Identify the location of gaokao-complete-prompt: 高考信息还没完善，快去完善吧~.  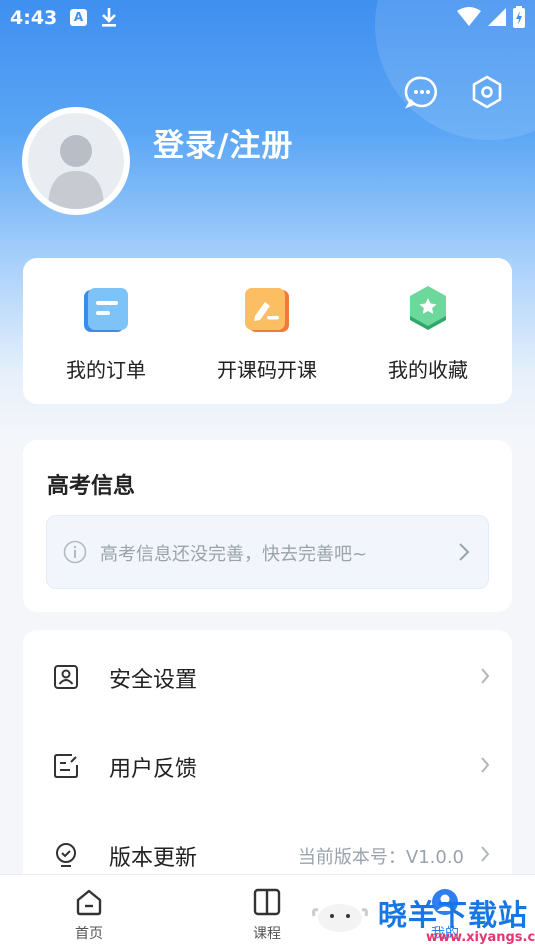
(267, 552).